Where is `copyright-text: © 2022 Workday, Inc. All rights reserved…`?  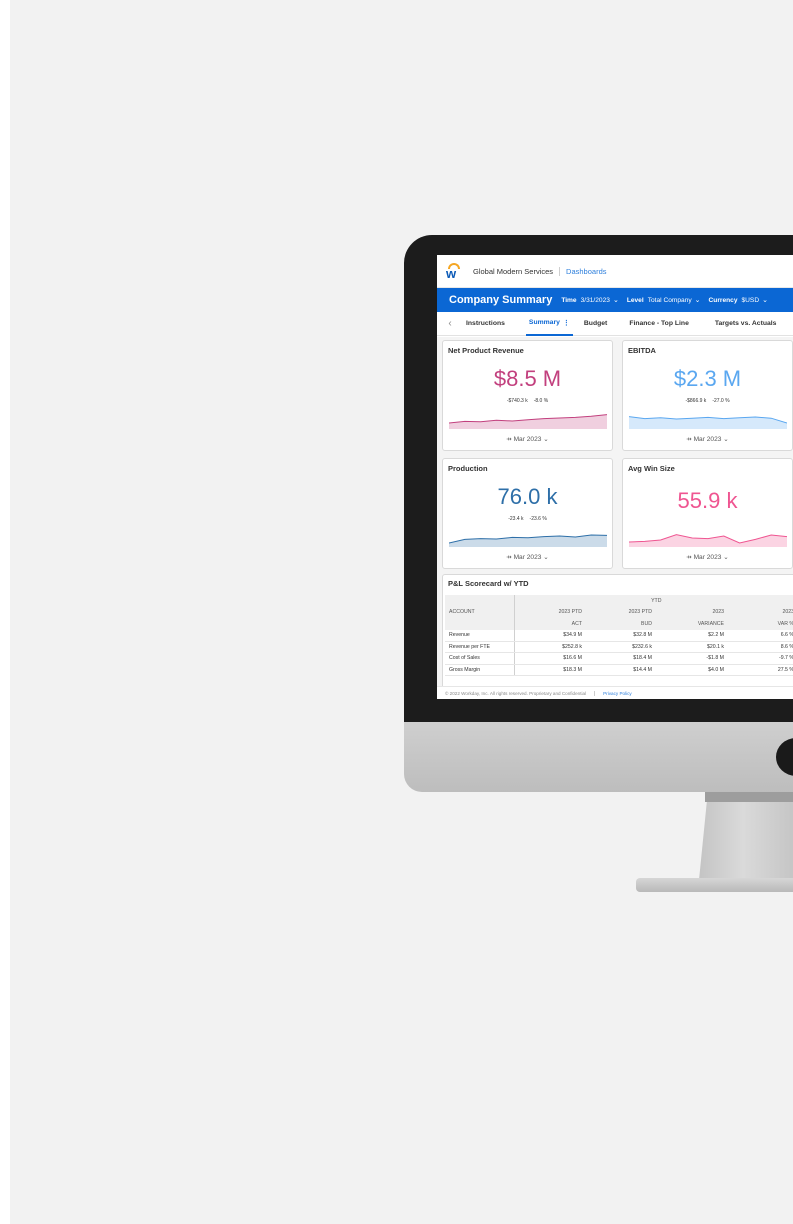 copyright-text: © 2022 Workday, Inc. All rights reserved… is located at coordinates (516, 693).